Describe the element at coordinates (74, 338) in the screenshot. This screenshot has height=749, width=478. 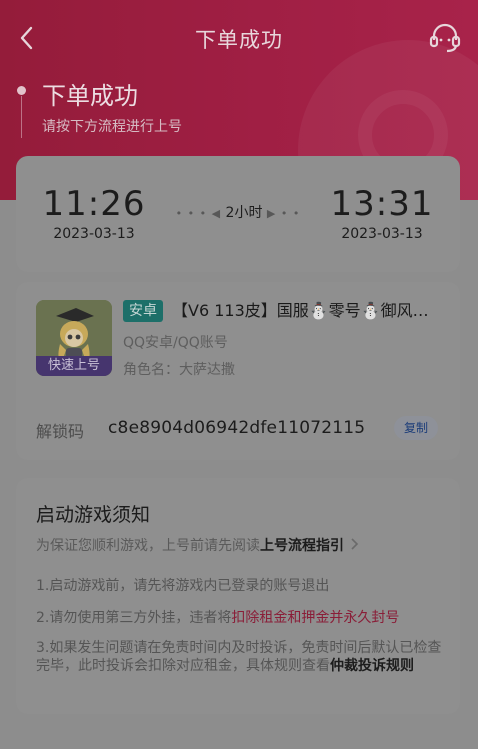
I see `game-thumbnail: 快速上号` at that location.